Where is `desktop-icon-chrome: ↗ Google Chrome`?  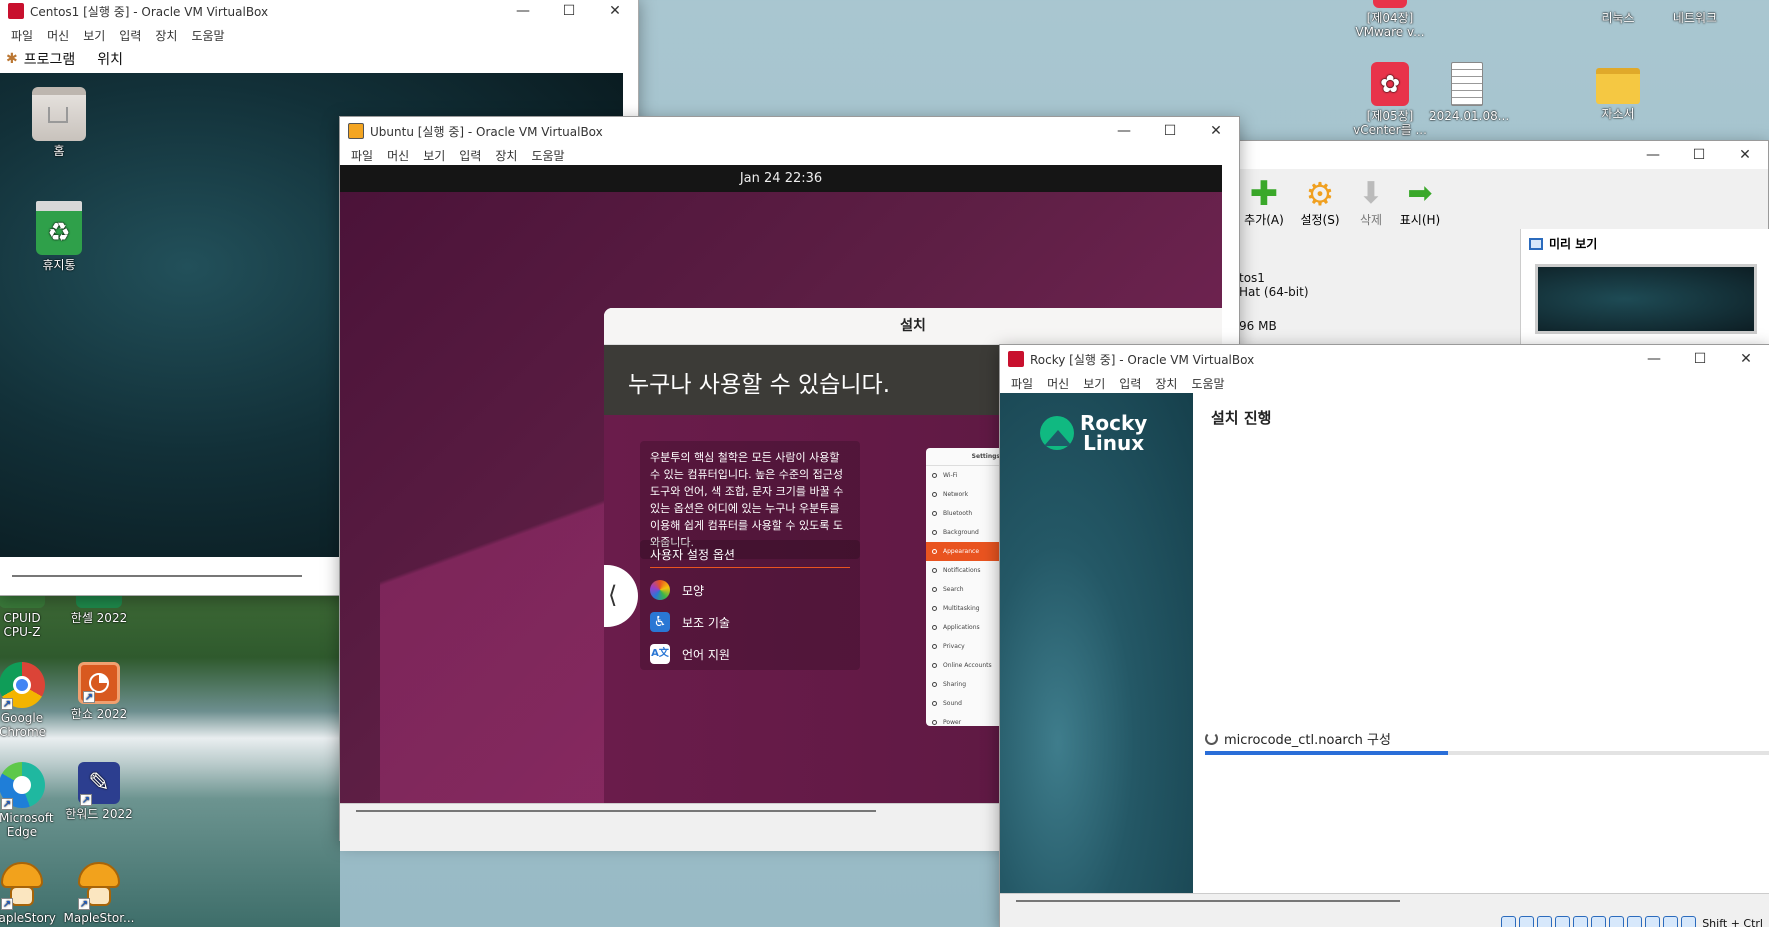 desktop-icon-chrome: ↗ Google Chrome is located at coordinates (30, 700).